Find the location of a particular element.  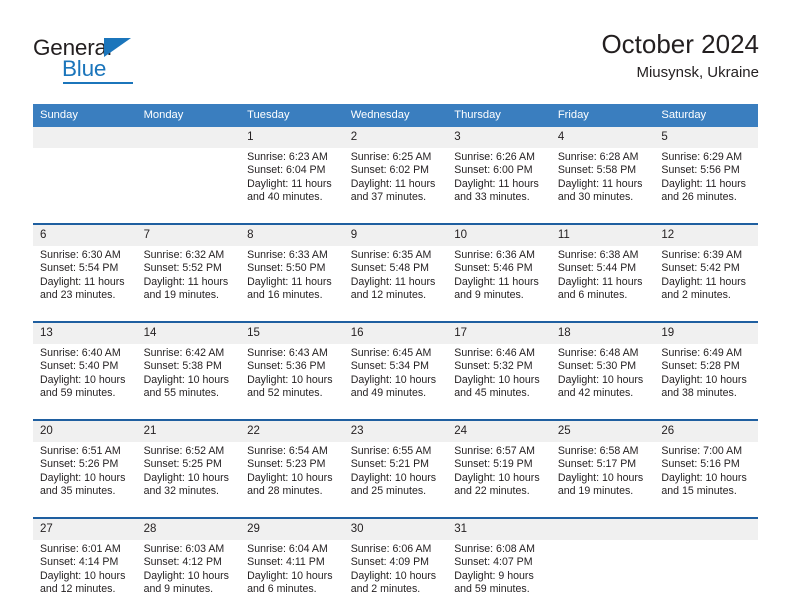

day-number: 2 is located at coordinates (395, 137).